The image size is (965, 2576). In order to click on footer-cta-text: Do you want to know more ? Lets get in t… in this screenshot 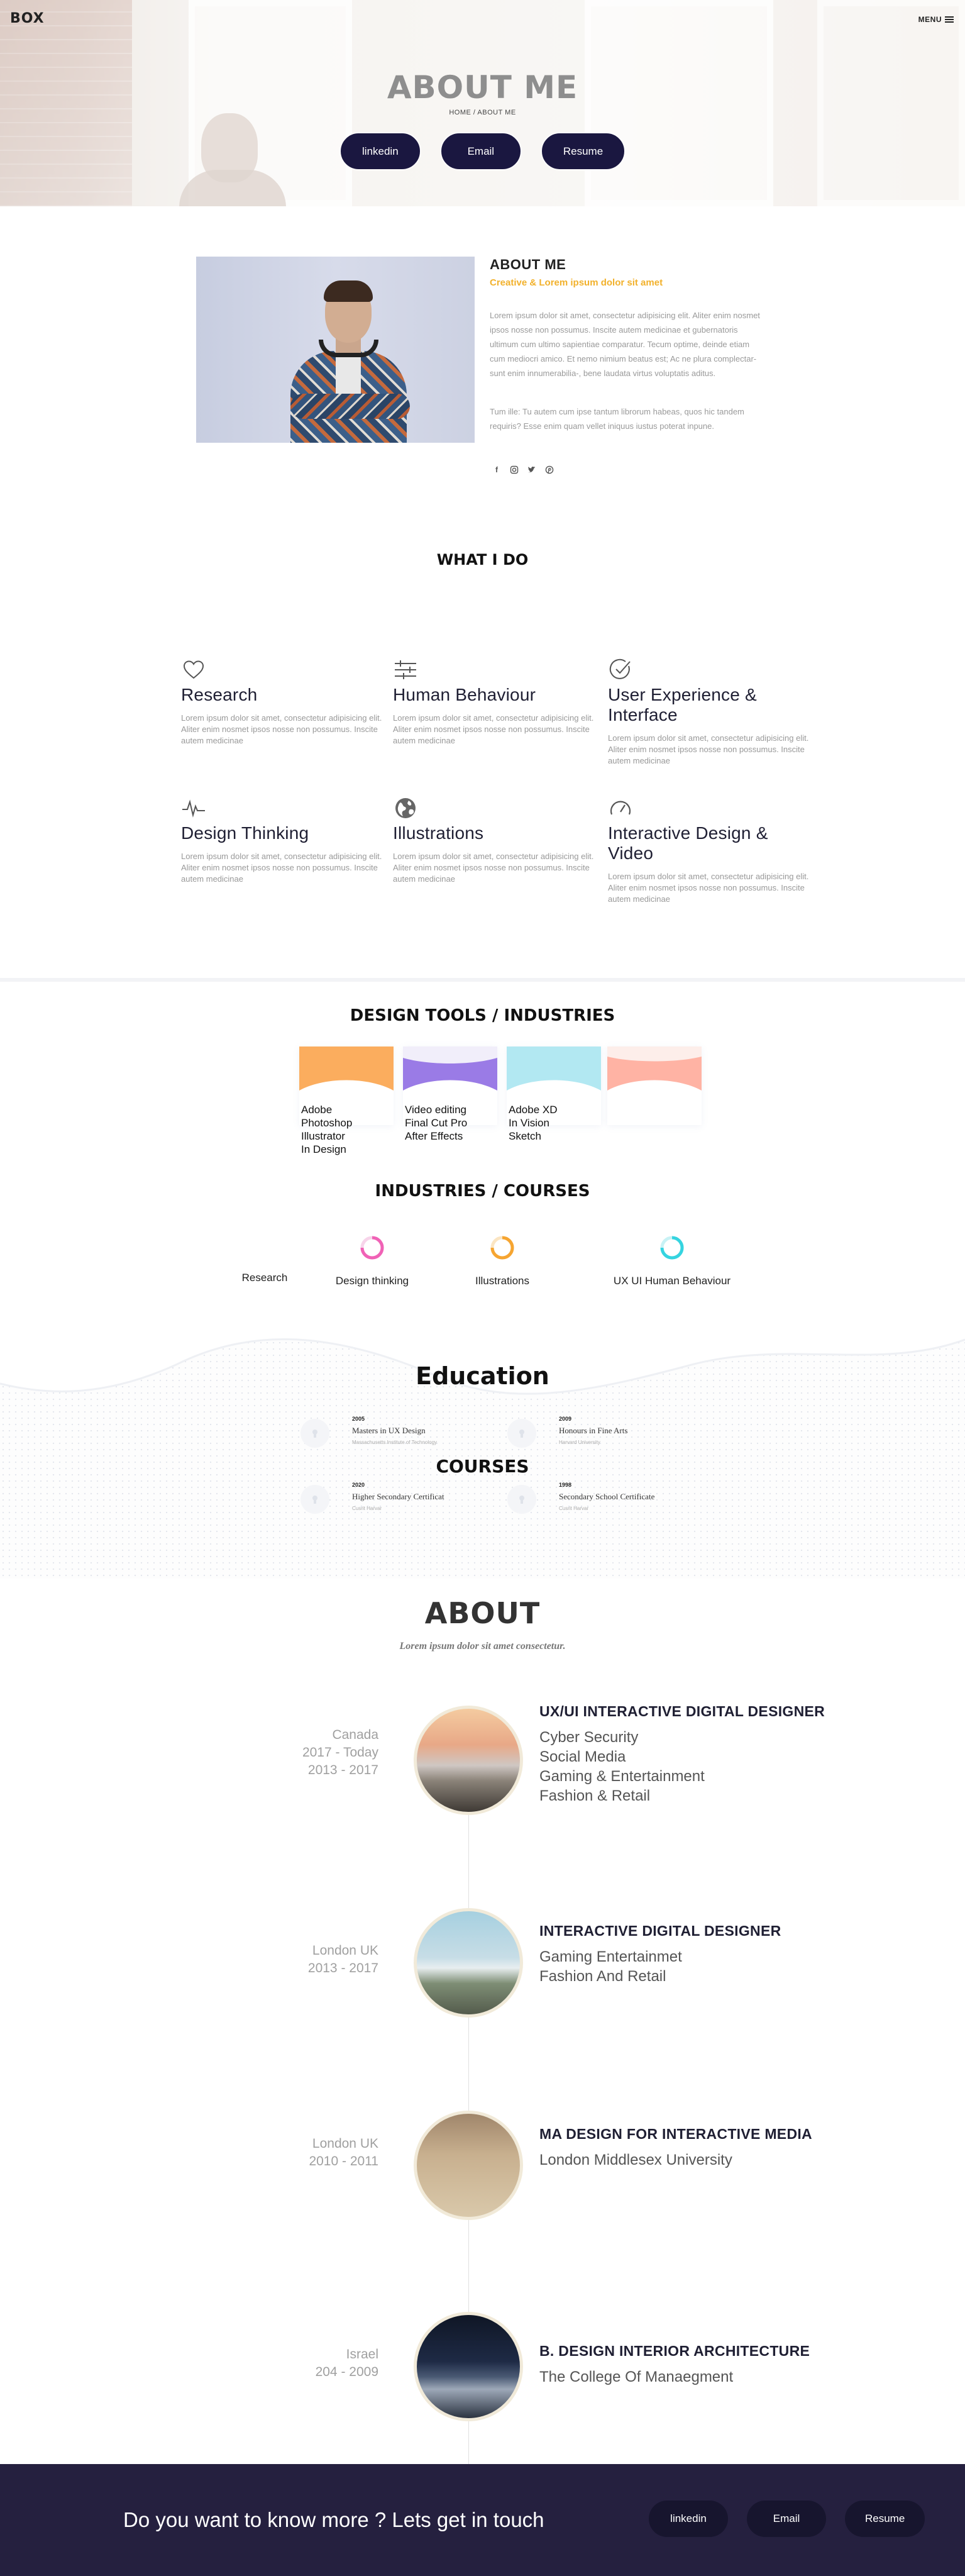, I will do `click(333, 2519)`.